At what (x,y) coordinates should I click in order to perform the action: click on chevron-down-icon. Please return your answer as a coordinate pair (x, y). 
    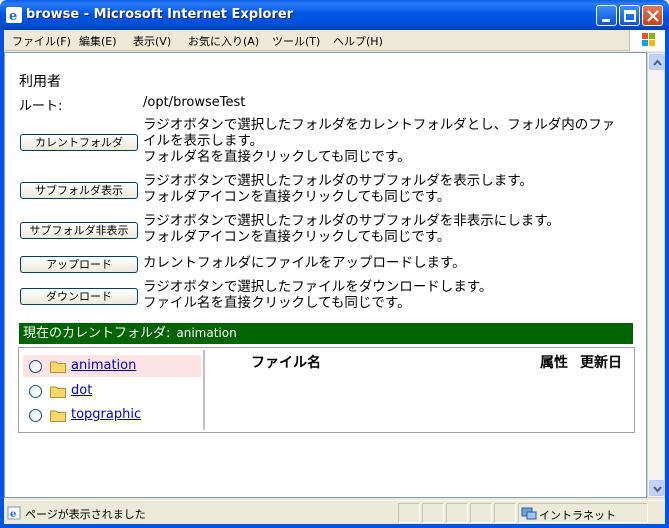
    Looking at the image, I should click on (657, 489).